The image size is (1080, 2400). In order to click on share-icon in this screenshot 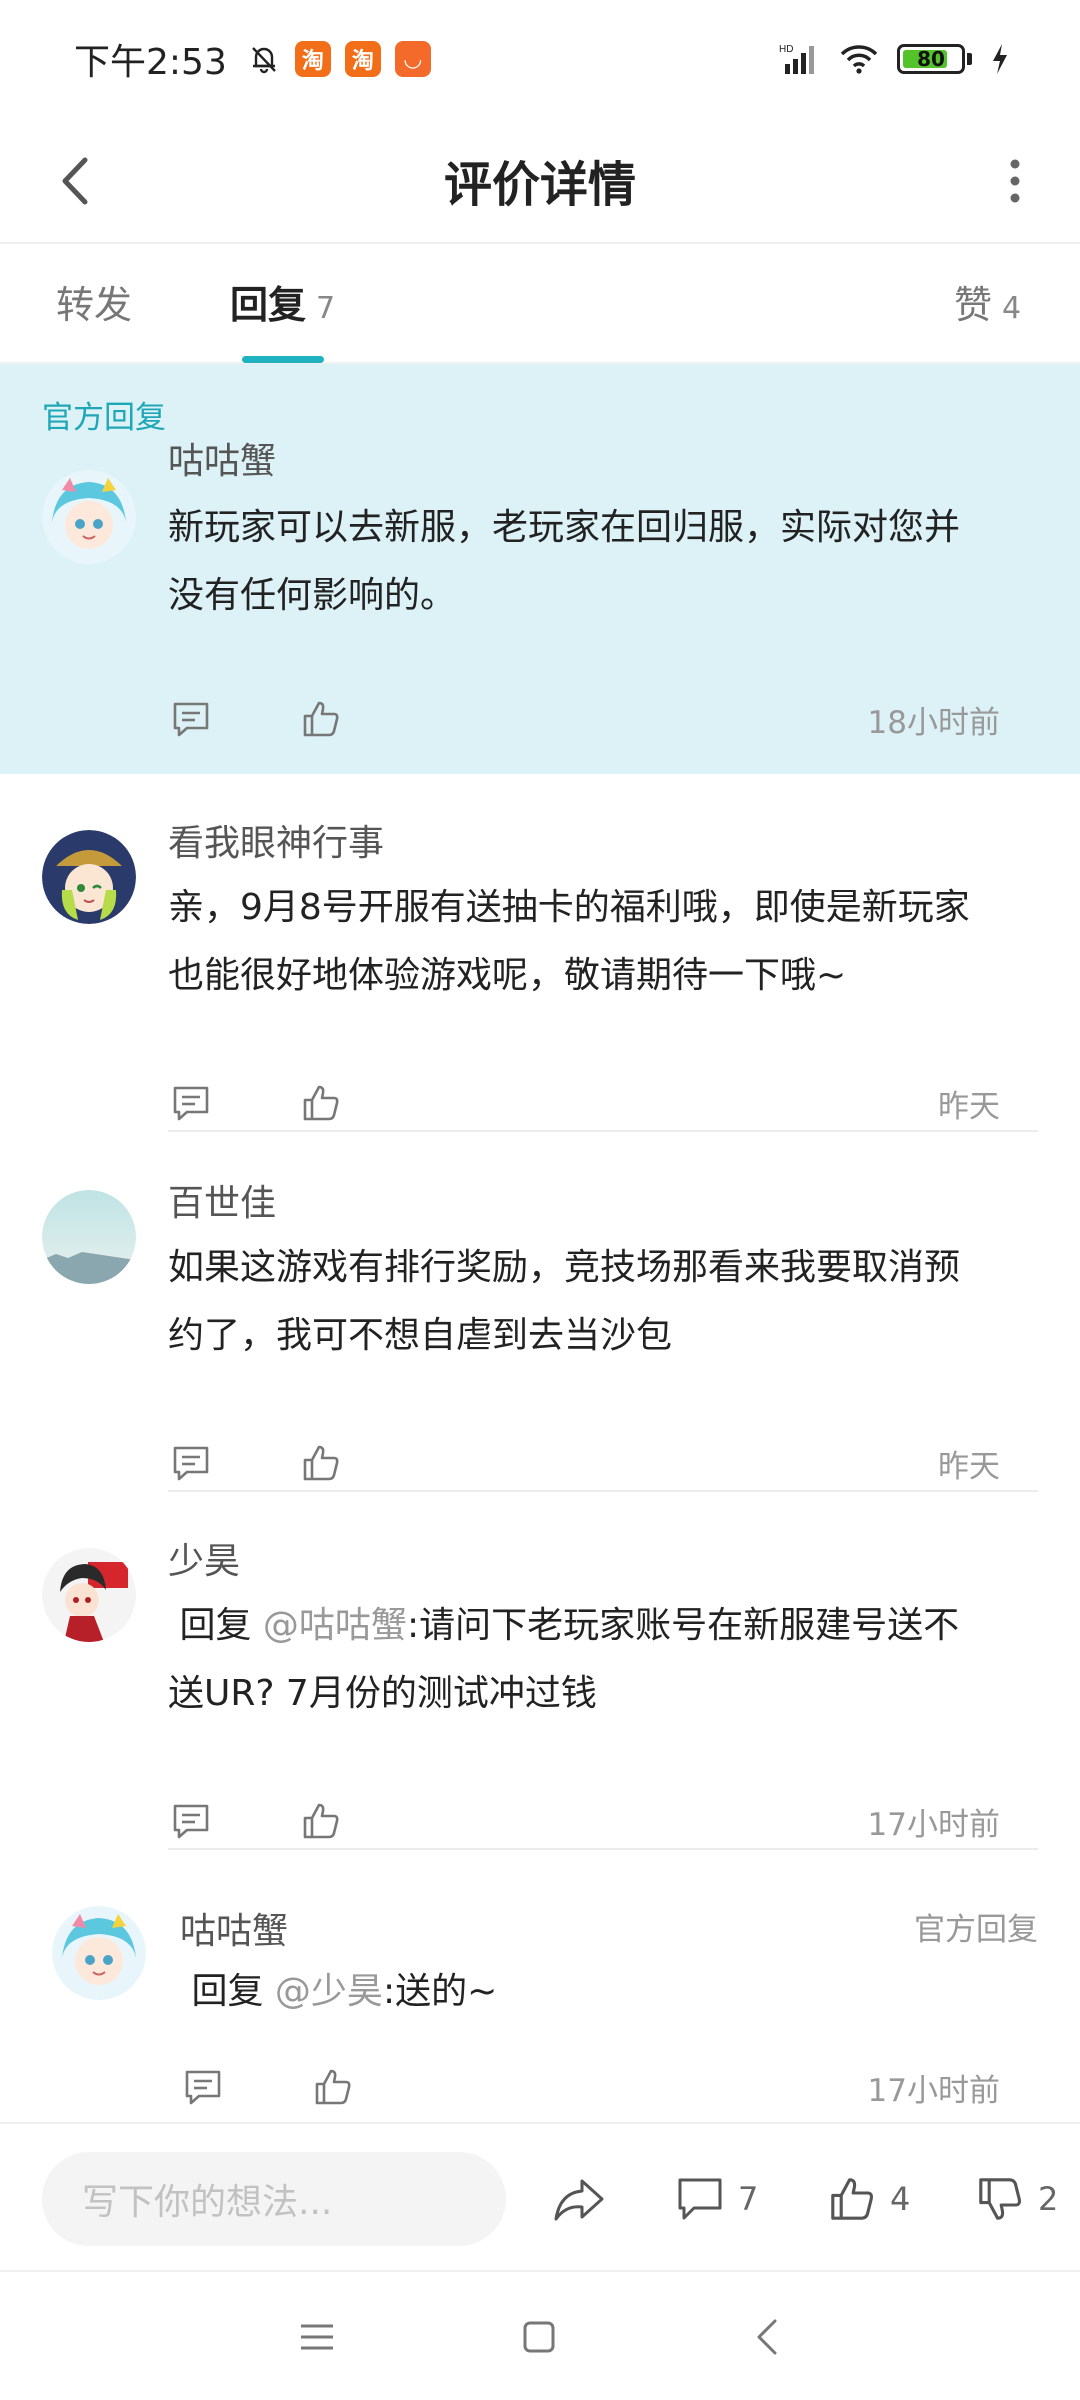, I will do `click(579, 2200)`.